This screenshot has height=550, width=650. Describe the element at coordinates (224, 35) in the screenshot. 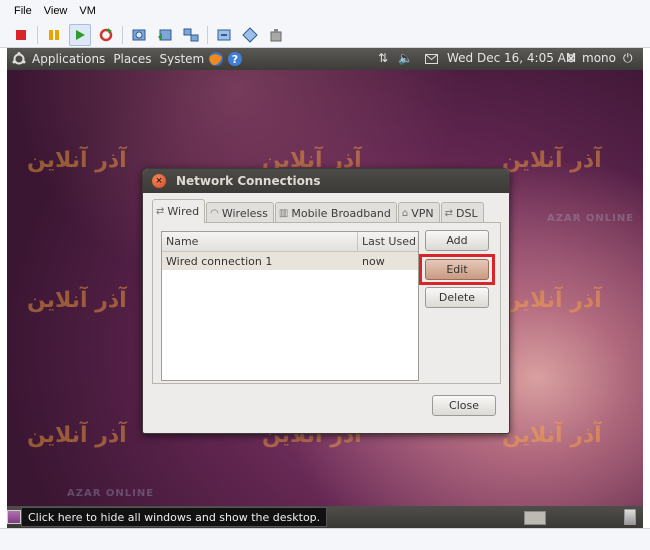

I see `fullscreen-icon` at that location.